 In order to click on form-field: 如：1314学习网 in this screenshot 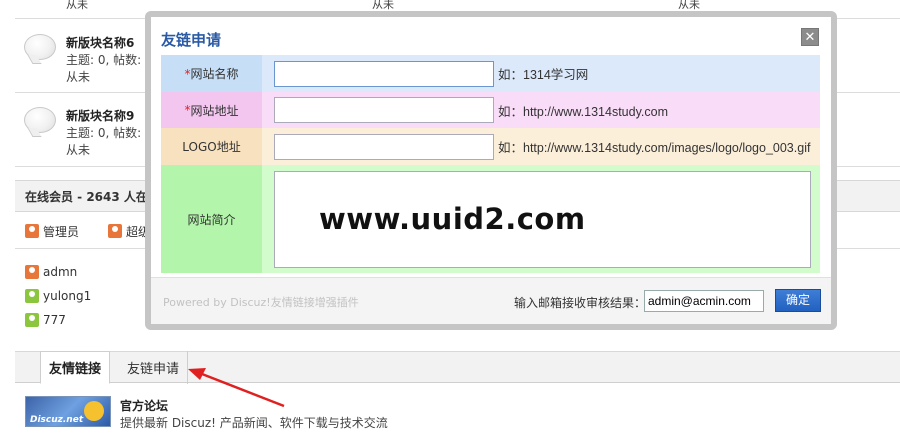, I will do `click(541, 73)`.